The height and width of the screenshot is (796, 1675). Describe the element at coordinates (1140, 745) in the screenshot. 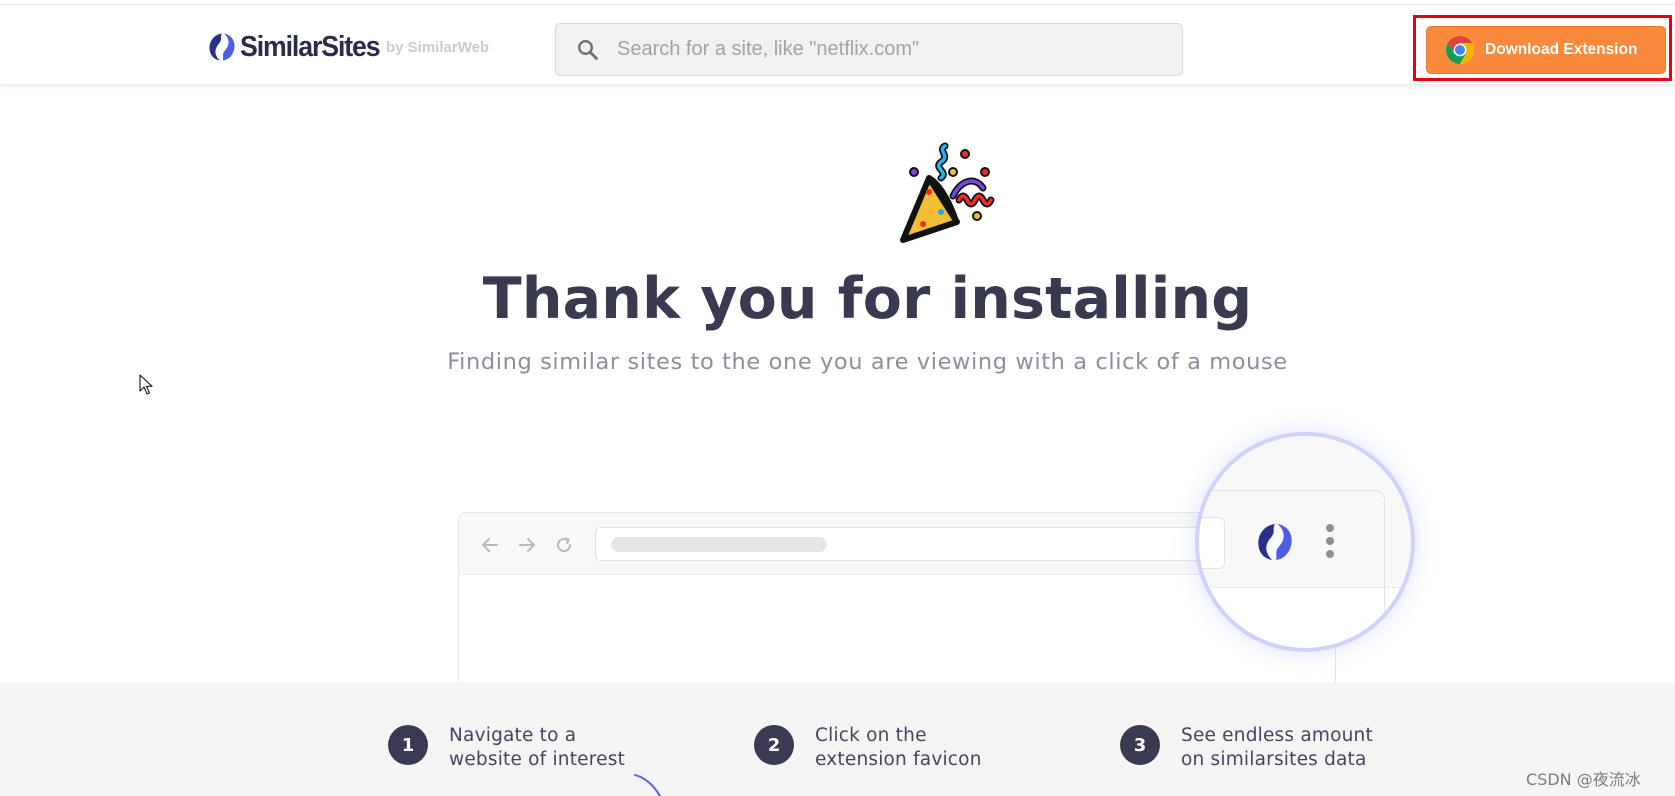

I see `step-number-badge: 3` at that location.